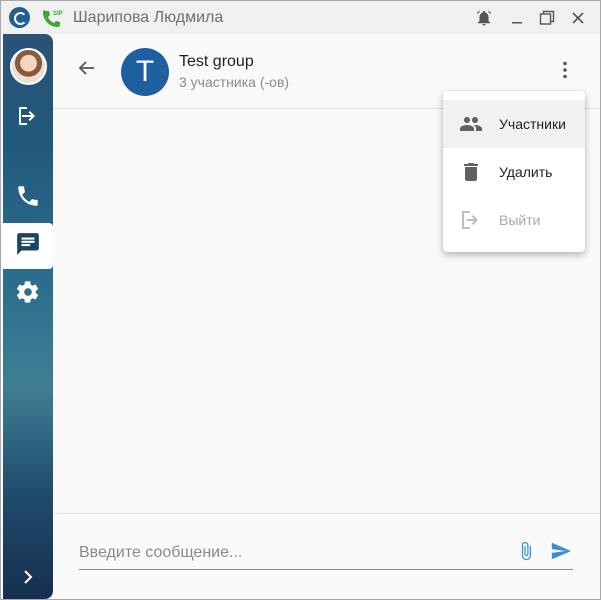 The image size is (601, 600). What do you see at coordinates (532, 124) in the screenshot?
I see `menu-item-label: Участники` at bounding box center [532, 124].